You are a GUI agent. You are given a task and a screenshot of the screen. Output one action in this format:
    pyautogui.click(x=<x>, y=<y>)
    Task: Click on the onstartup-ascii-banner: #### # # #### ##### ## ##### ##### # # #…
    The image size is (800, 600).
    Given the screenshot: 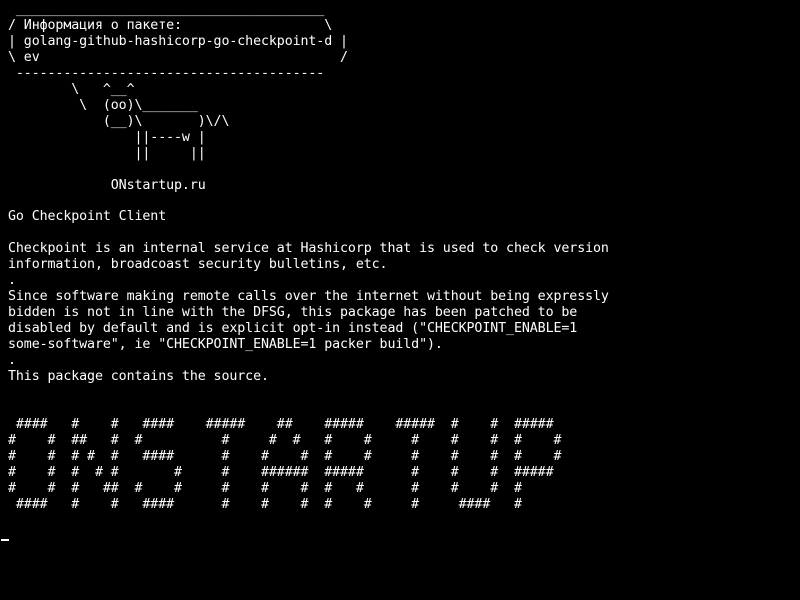 What is the action you would take?
    pyautogui.click(x=285, y=464)
    